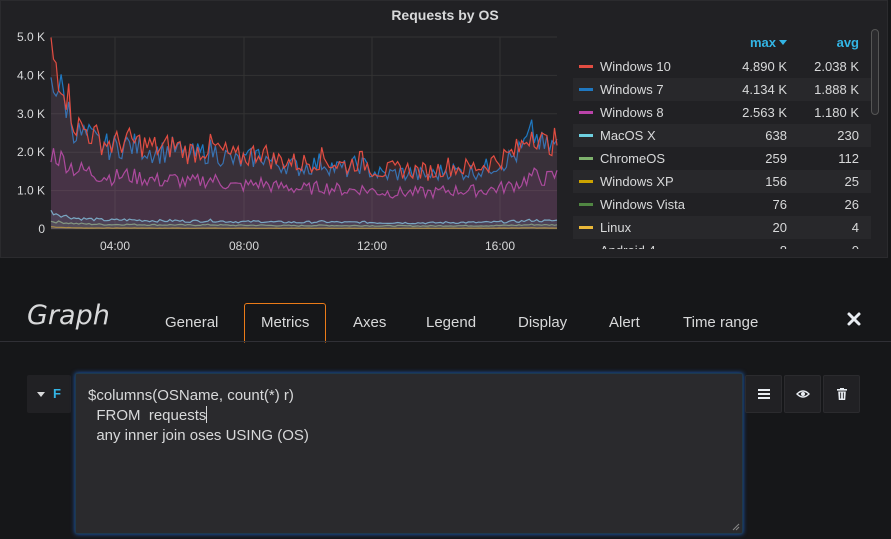 This screenshot has height=539, width=891. I want to click on y-tick-label: 1.0 K, so click(31, 191).